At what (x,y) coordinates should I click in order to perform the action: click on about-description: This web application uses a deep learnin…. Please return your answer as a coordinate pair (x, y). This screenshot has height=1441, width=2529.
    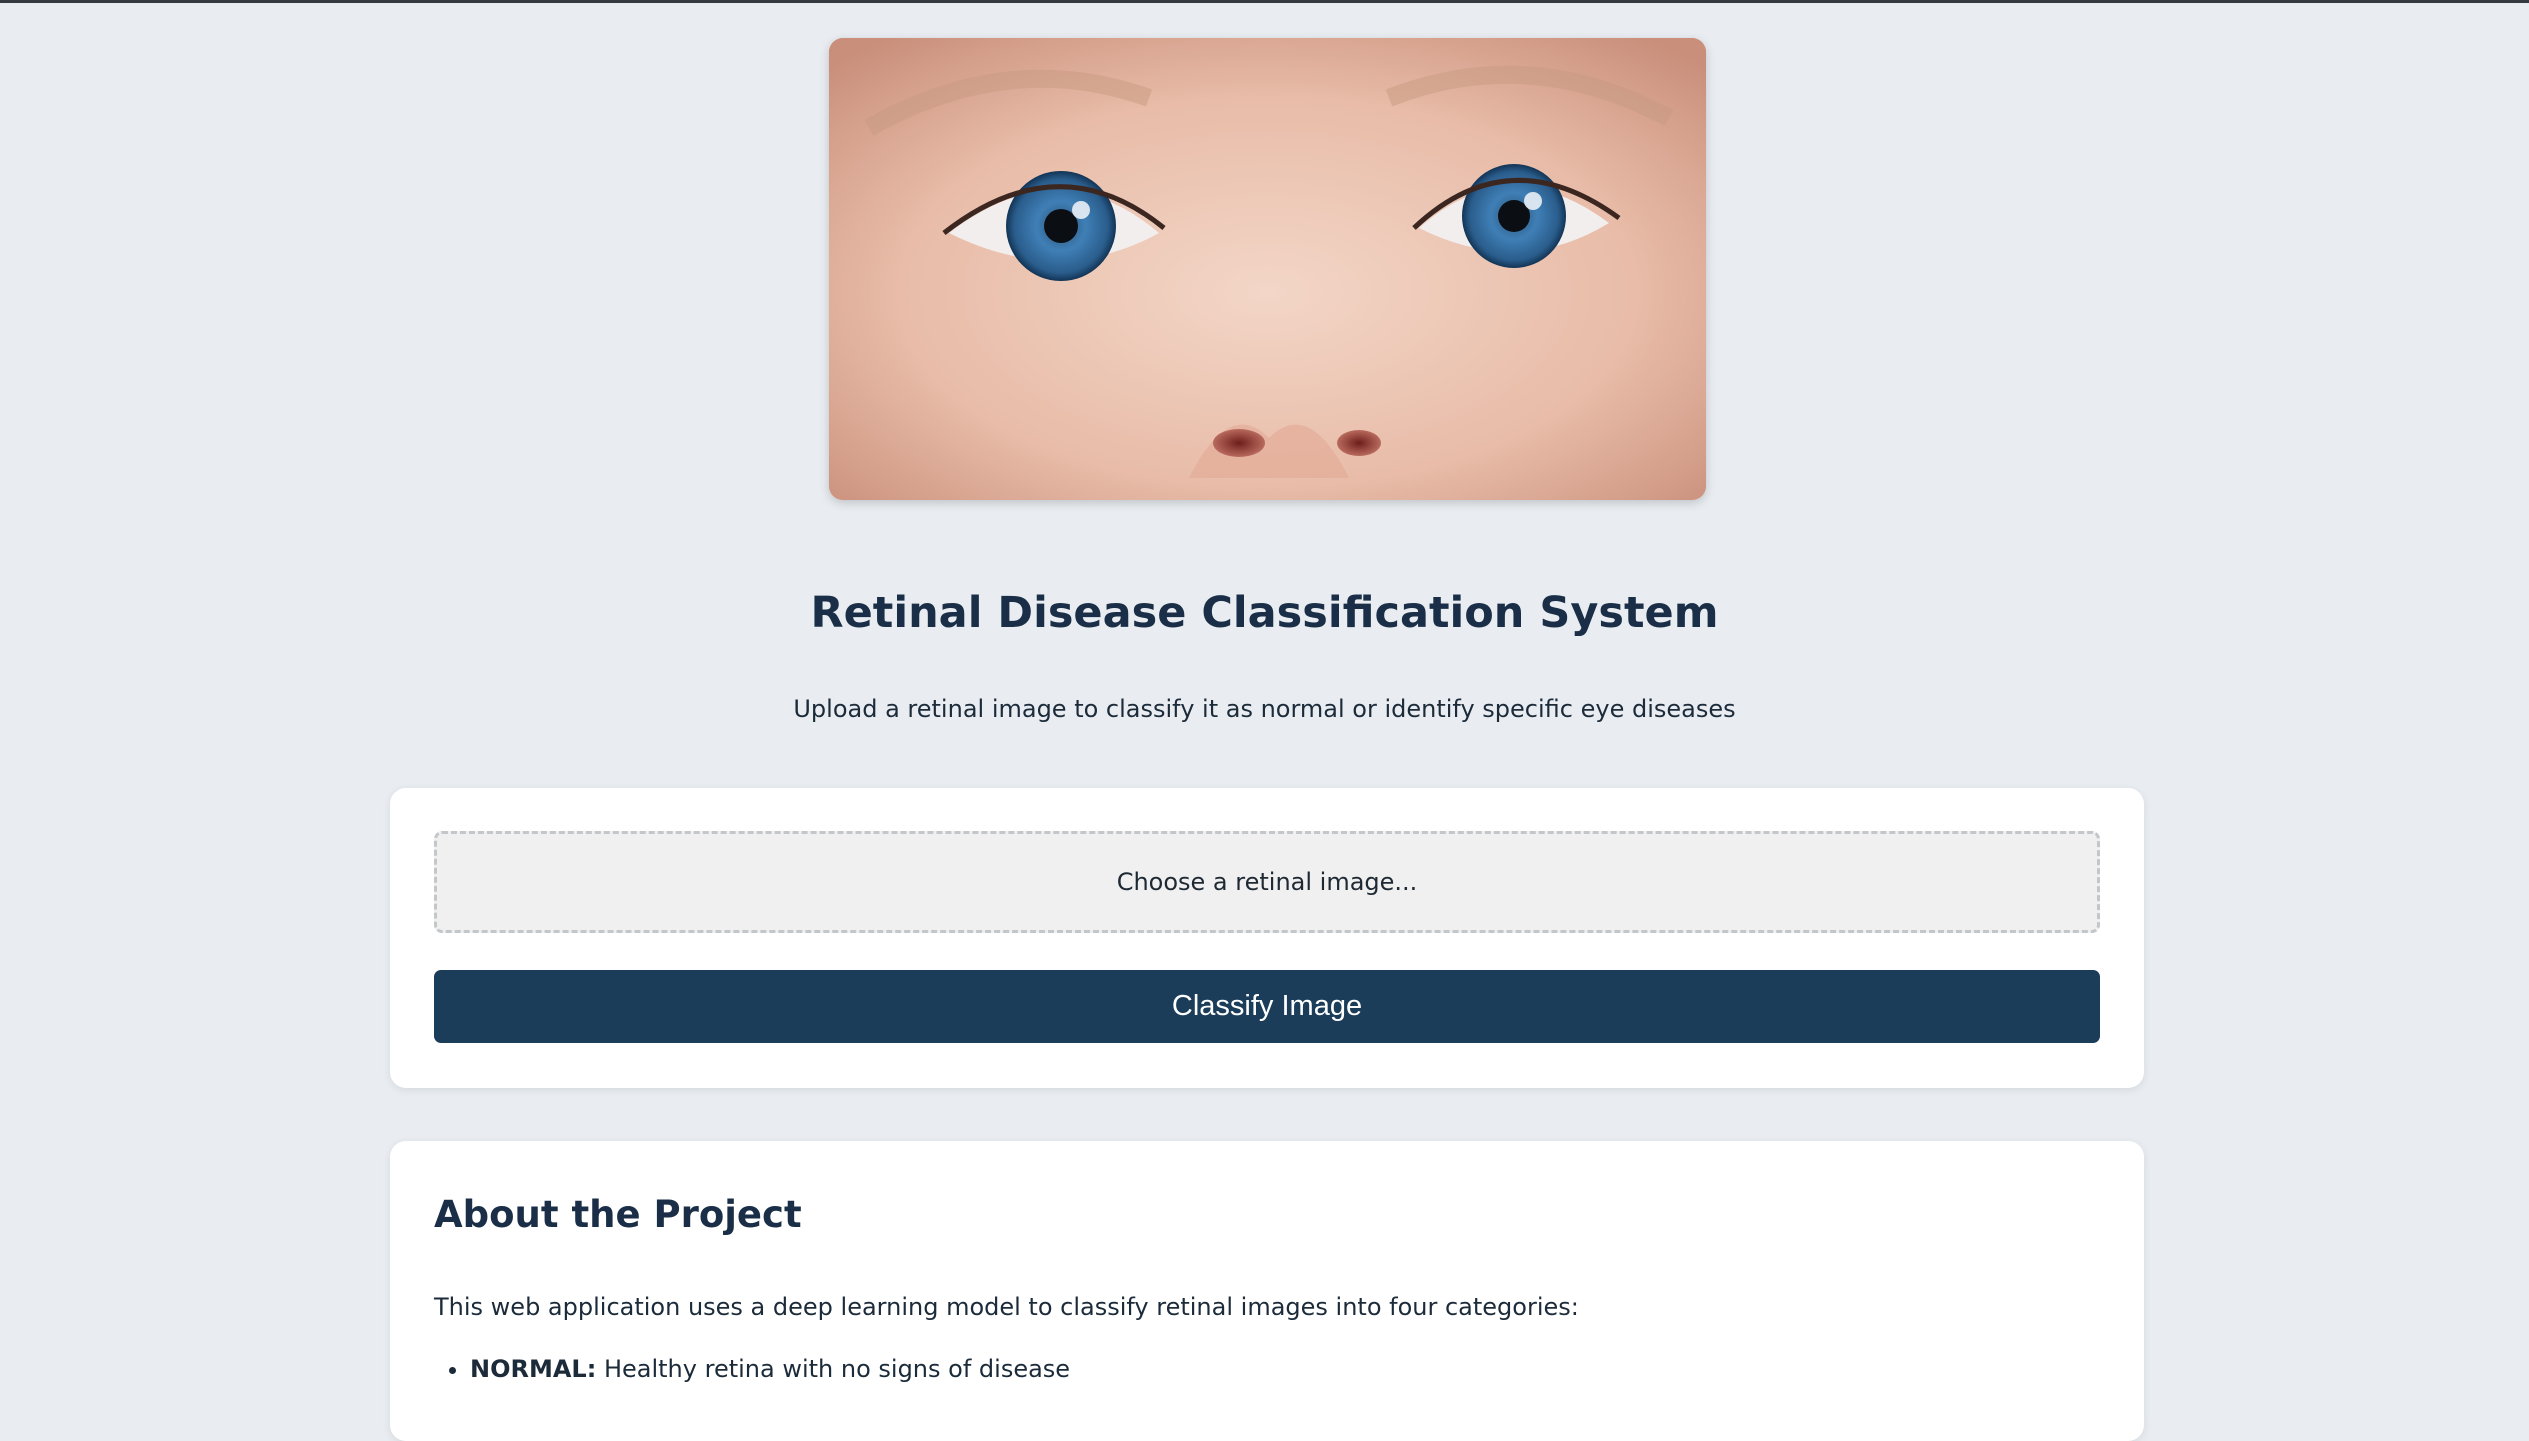
    Looking at the image, I should click on (1006, 1307).